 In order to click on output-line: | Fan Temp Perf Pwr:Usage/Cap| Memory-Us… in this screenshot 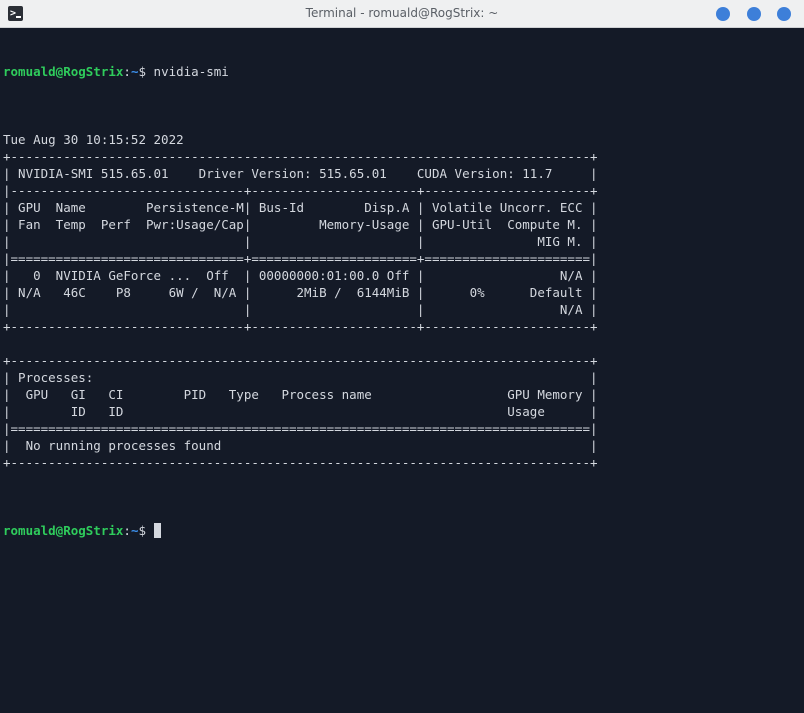, I will do `click(300, 224)`.